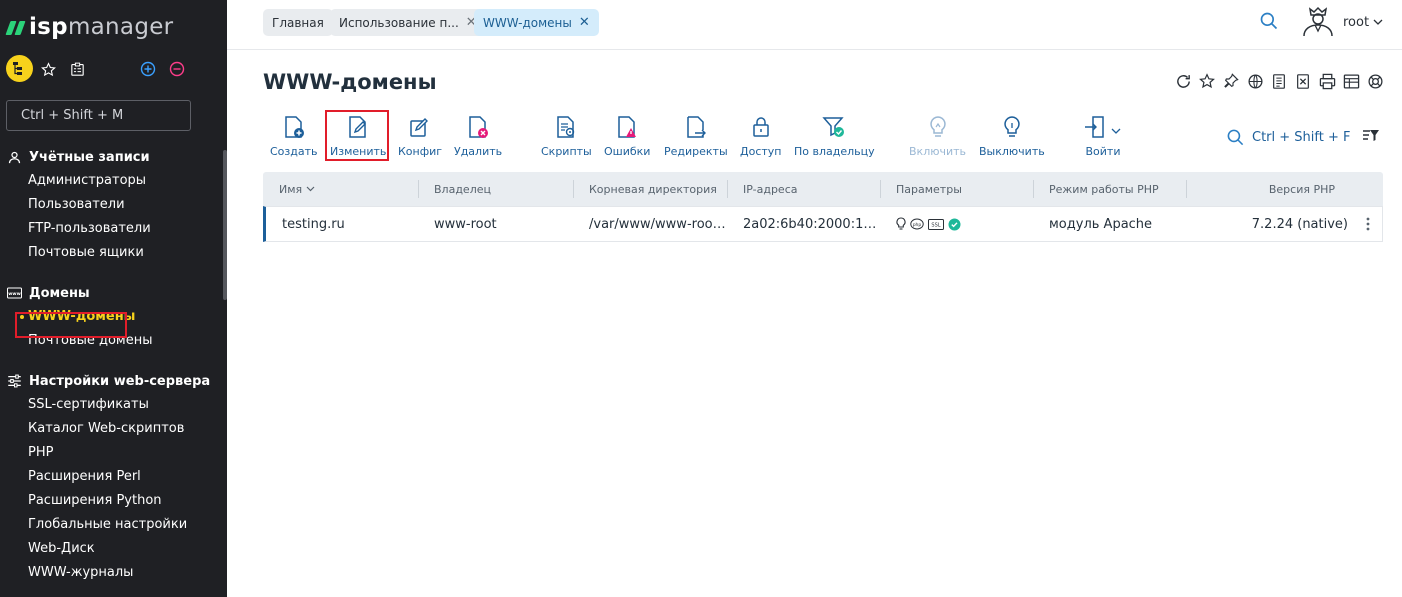 Image resolution: width=1402 pixels, height=597 pixels. I want to click on enable-button: Включить, so click(937, 137).